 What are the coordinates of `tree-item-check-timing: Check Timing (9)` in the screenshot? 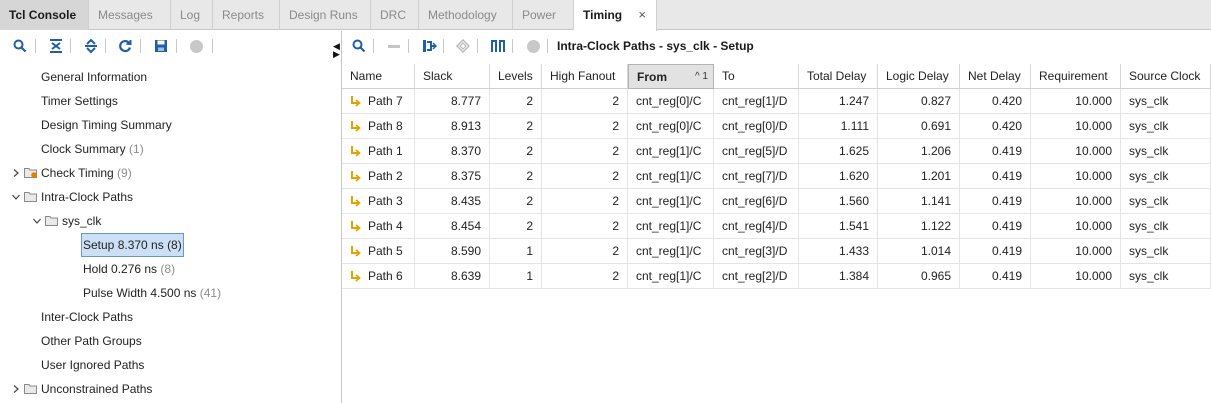 It's located at (86, 173).